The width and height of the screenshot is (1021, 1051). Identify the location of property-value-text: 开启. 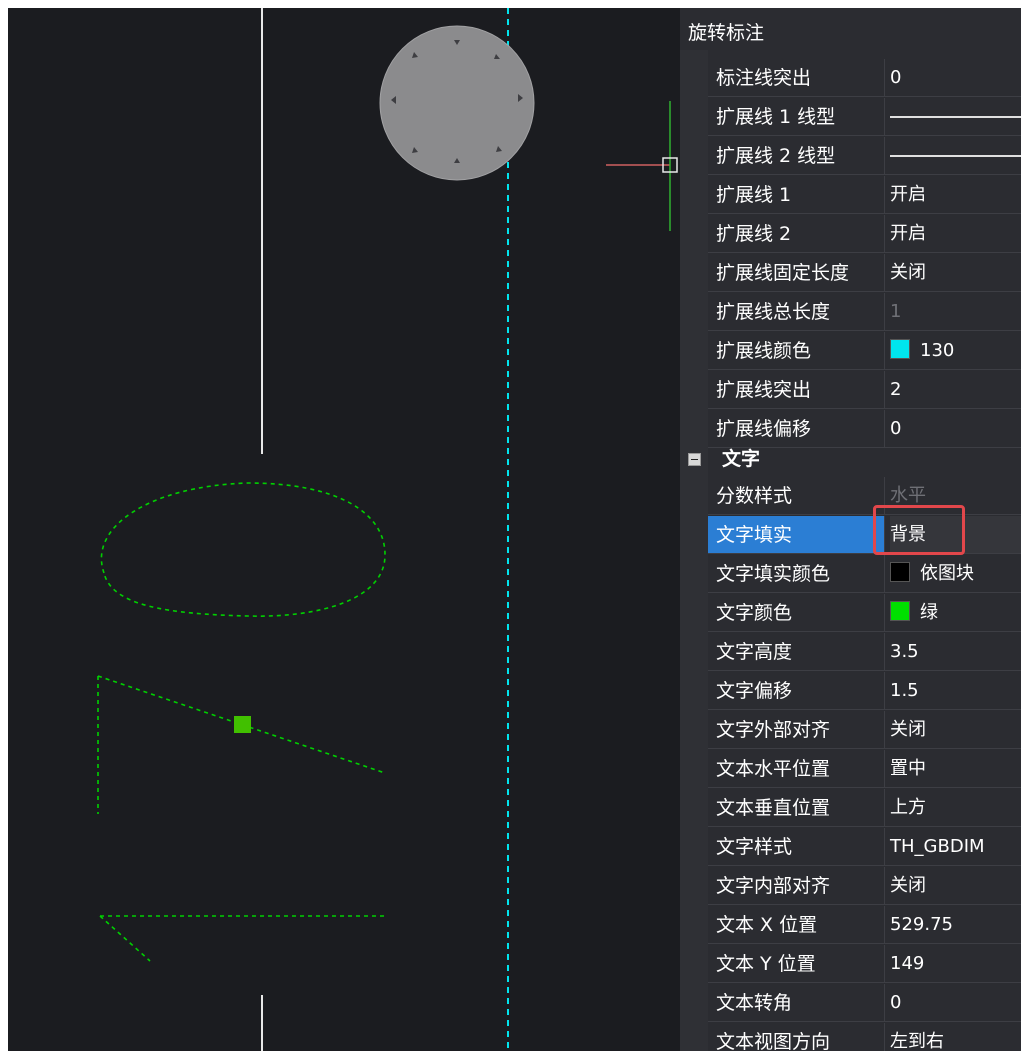
(908, 233).